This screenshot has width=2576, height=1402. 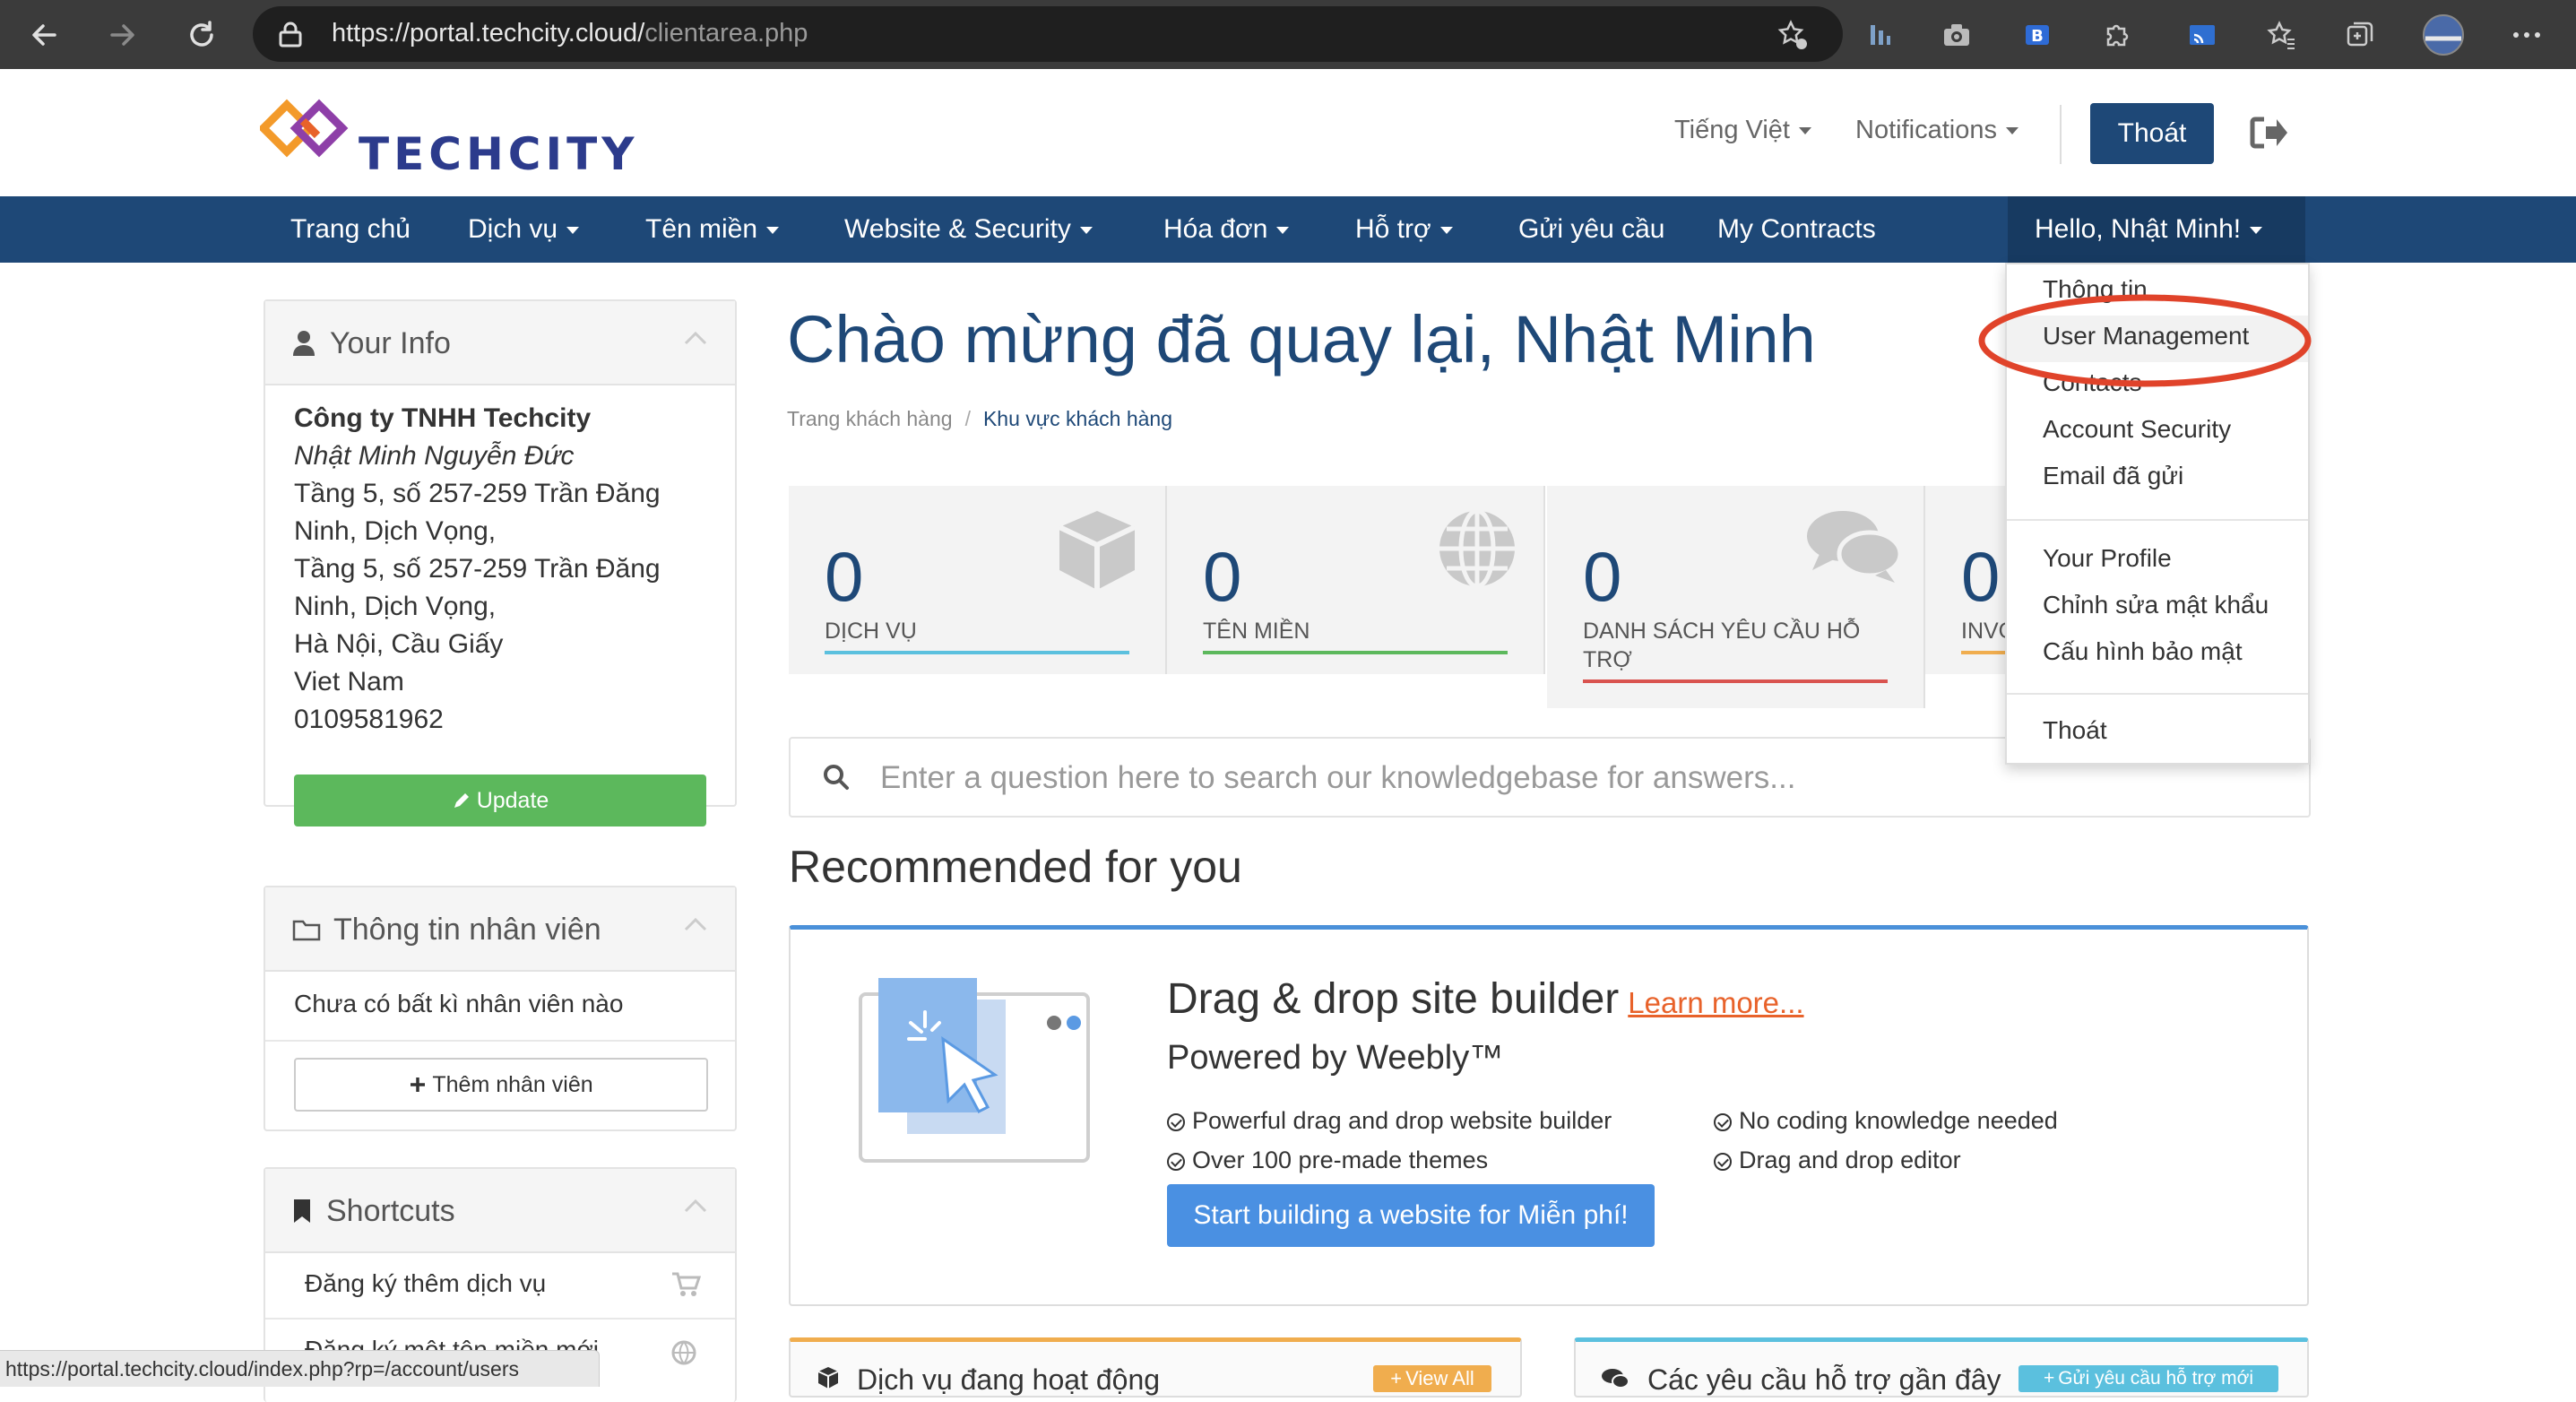 What do you see at coordinates (1824, 1379) in the screenshot?
I see `recent-tickets-title: Các yêu cầu hỗ trợ gần đây` at bounding box center [1824, 1379].